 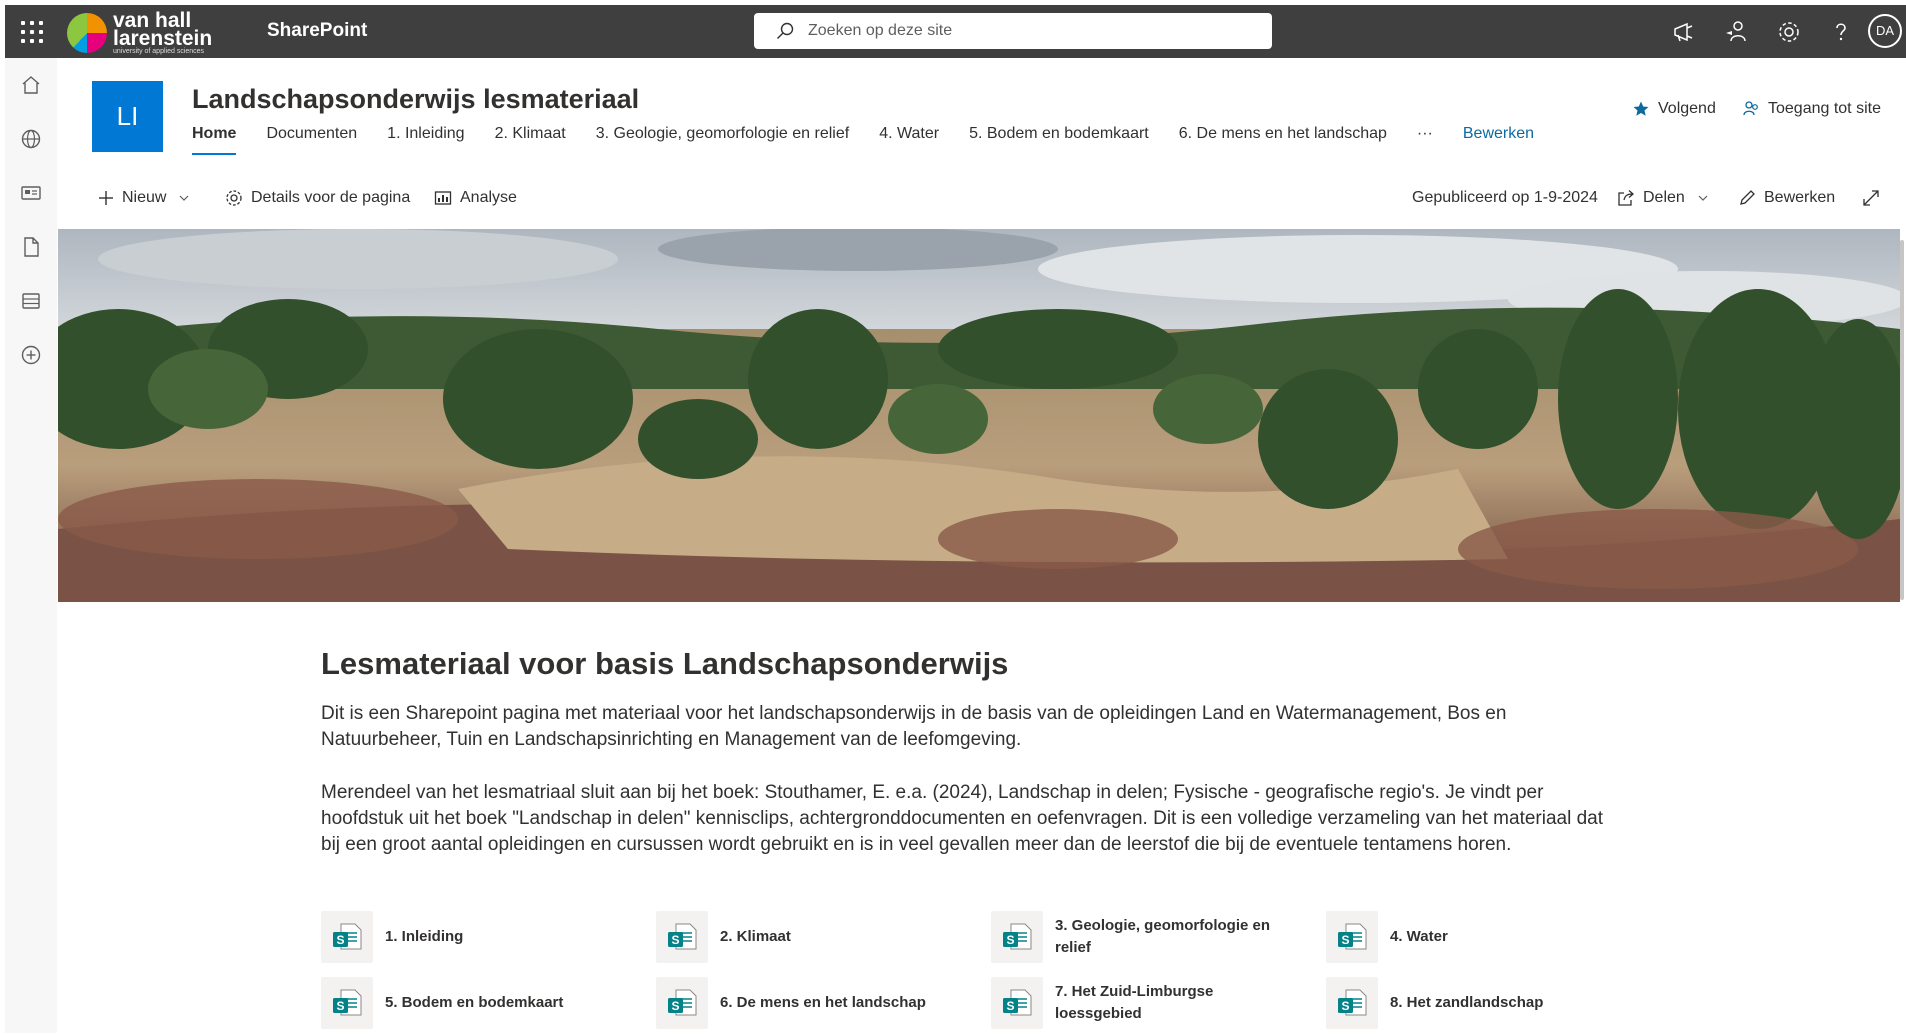 I want to click on star-icon, so click(x=1641, y=108).